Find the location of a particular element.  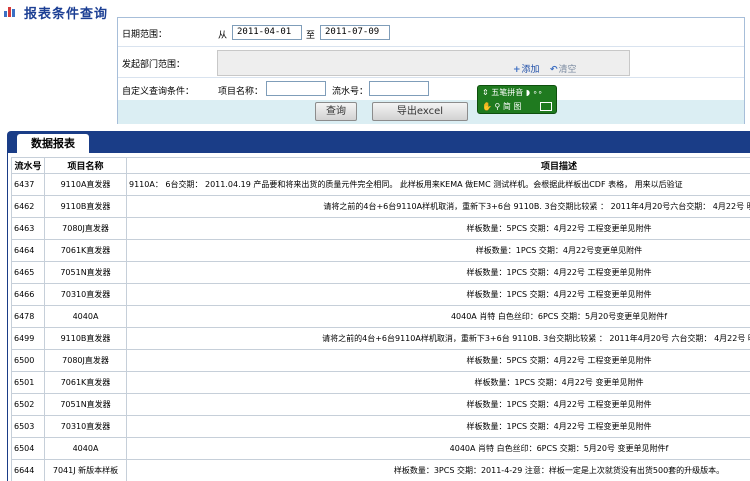

table-row: 6502 7051N直发器 样板数量：1PCS 交期：4月22号 工程变更单见附件 is located at coordinates (380, 404).